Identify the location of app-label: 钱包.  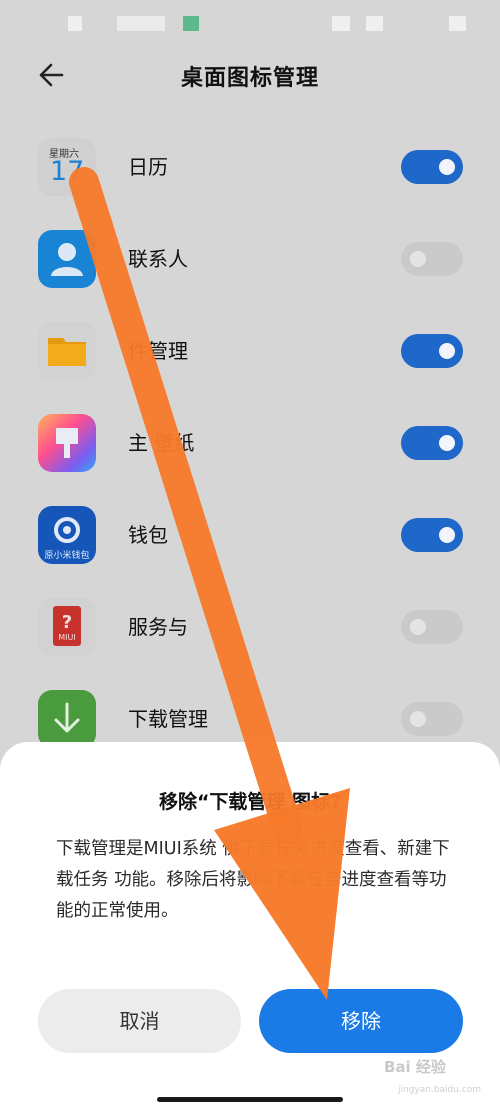
(148, 535).